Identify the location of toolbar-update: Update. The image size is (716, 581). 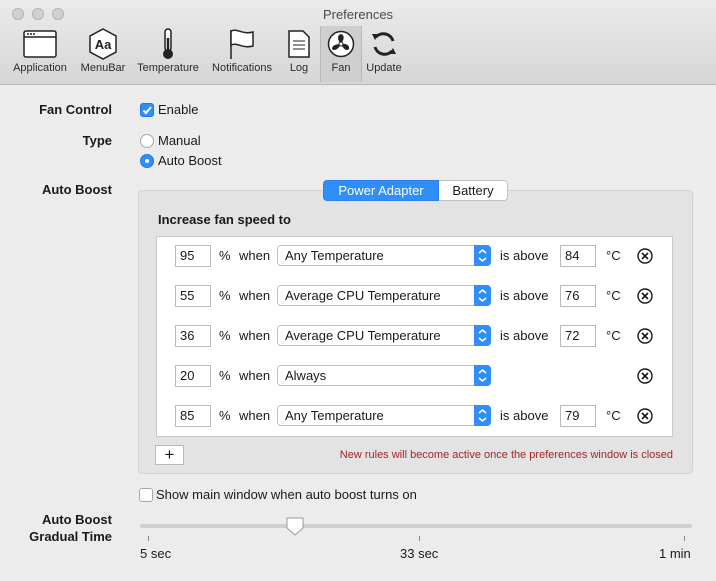
(384, 54).